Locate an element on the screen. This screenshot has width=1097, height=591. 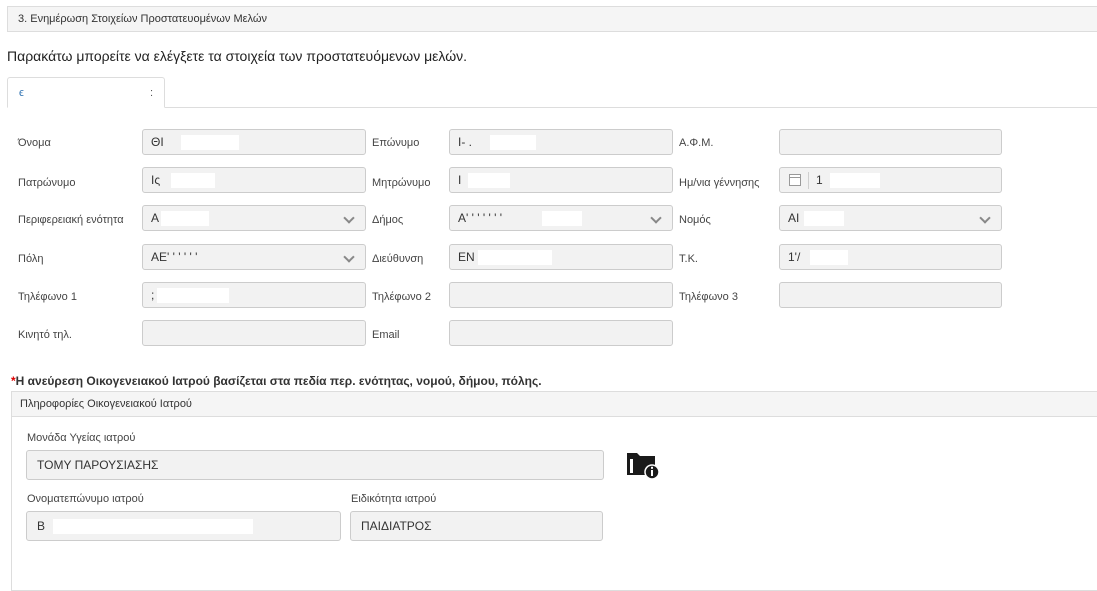
field-email is located at coordinates (561, 333).